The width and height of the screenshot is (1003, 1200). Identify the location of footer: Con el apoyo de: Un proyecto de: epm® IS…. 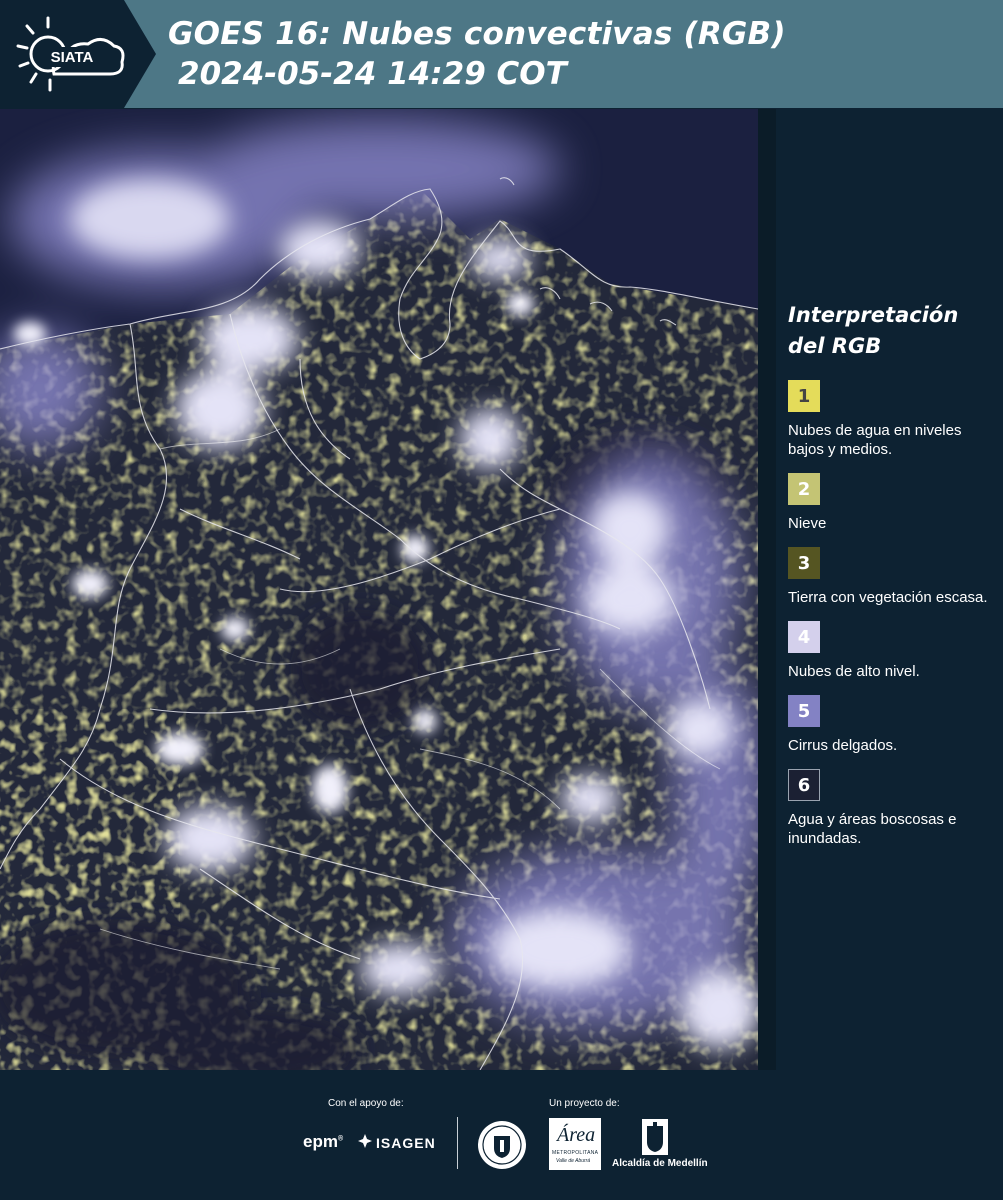
(501, 1135).